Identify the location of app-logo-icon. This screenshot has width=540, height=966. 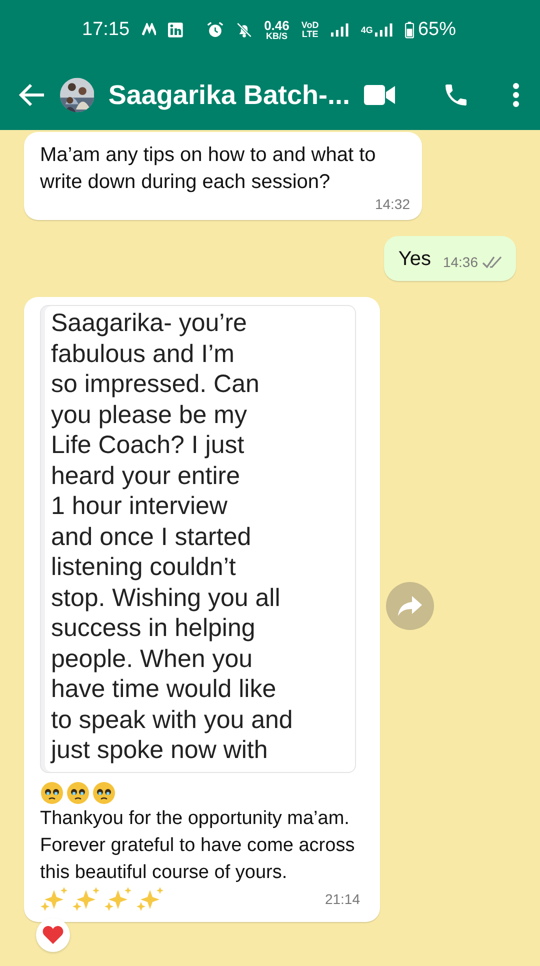
(176, 30).